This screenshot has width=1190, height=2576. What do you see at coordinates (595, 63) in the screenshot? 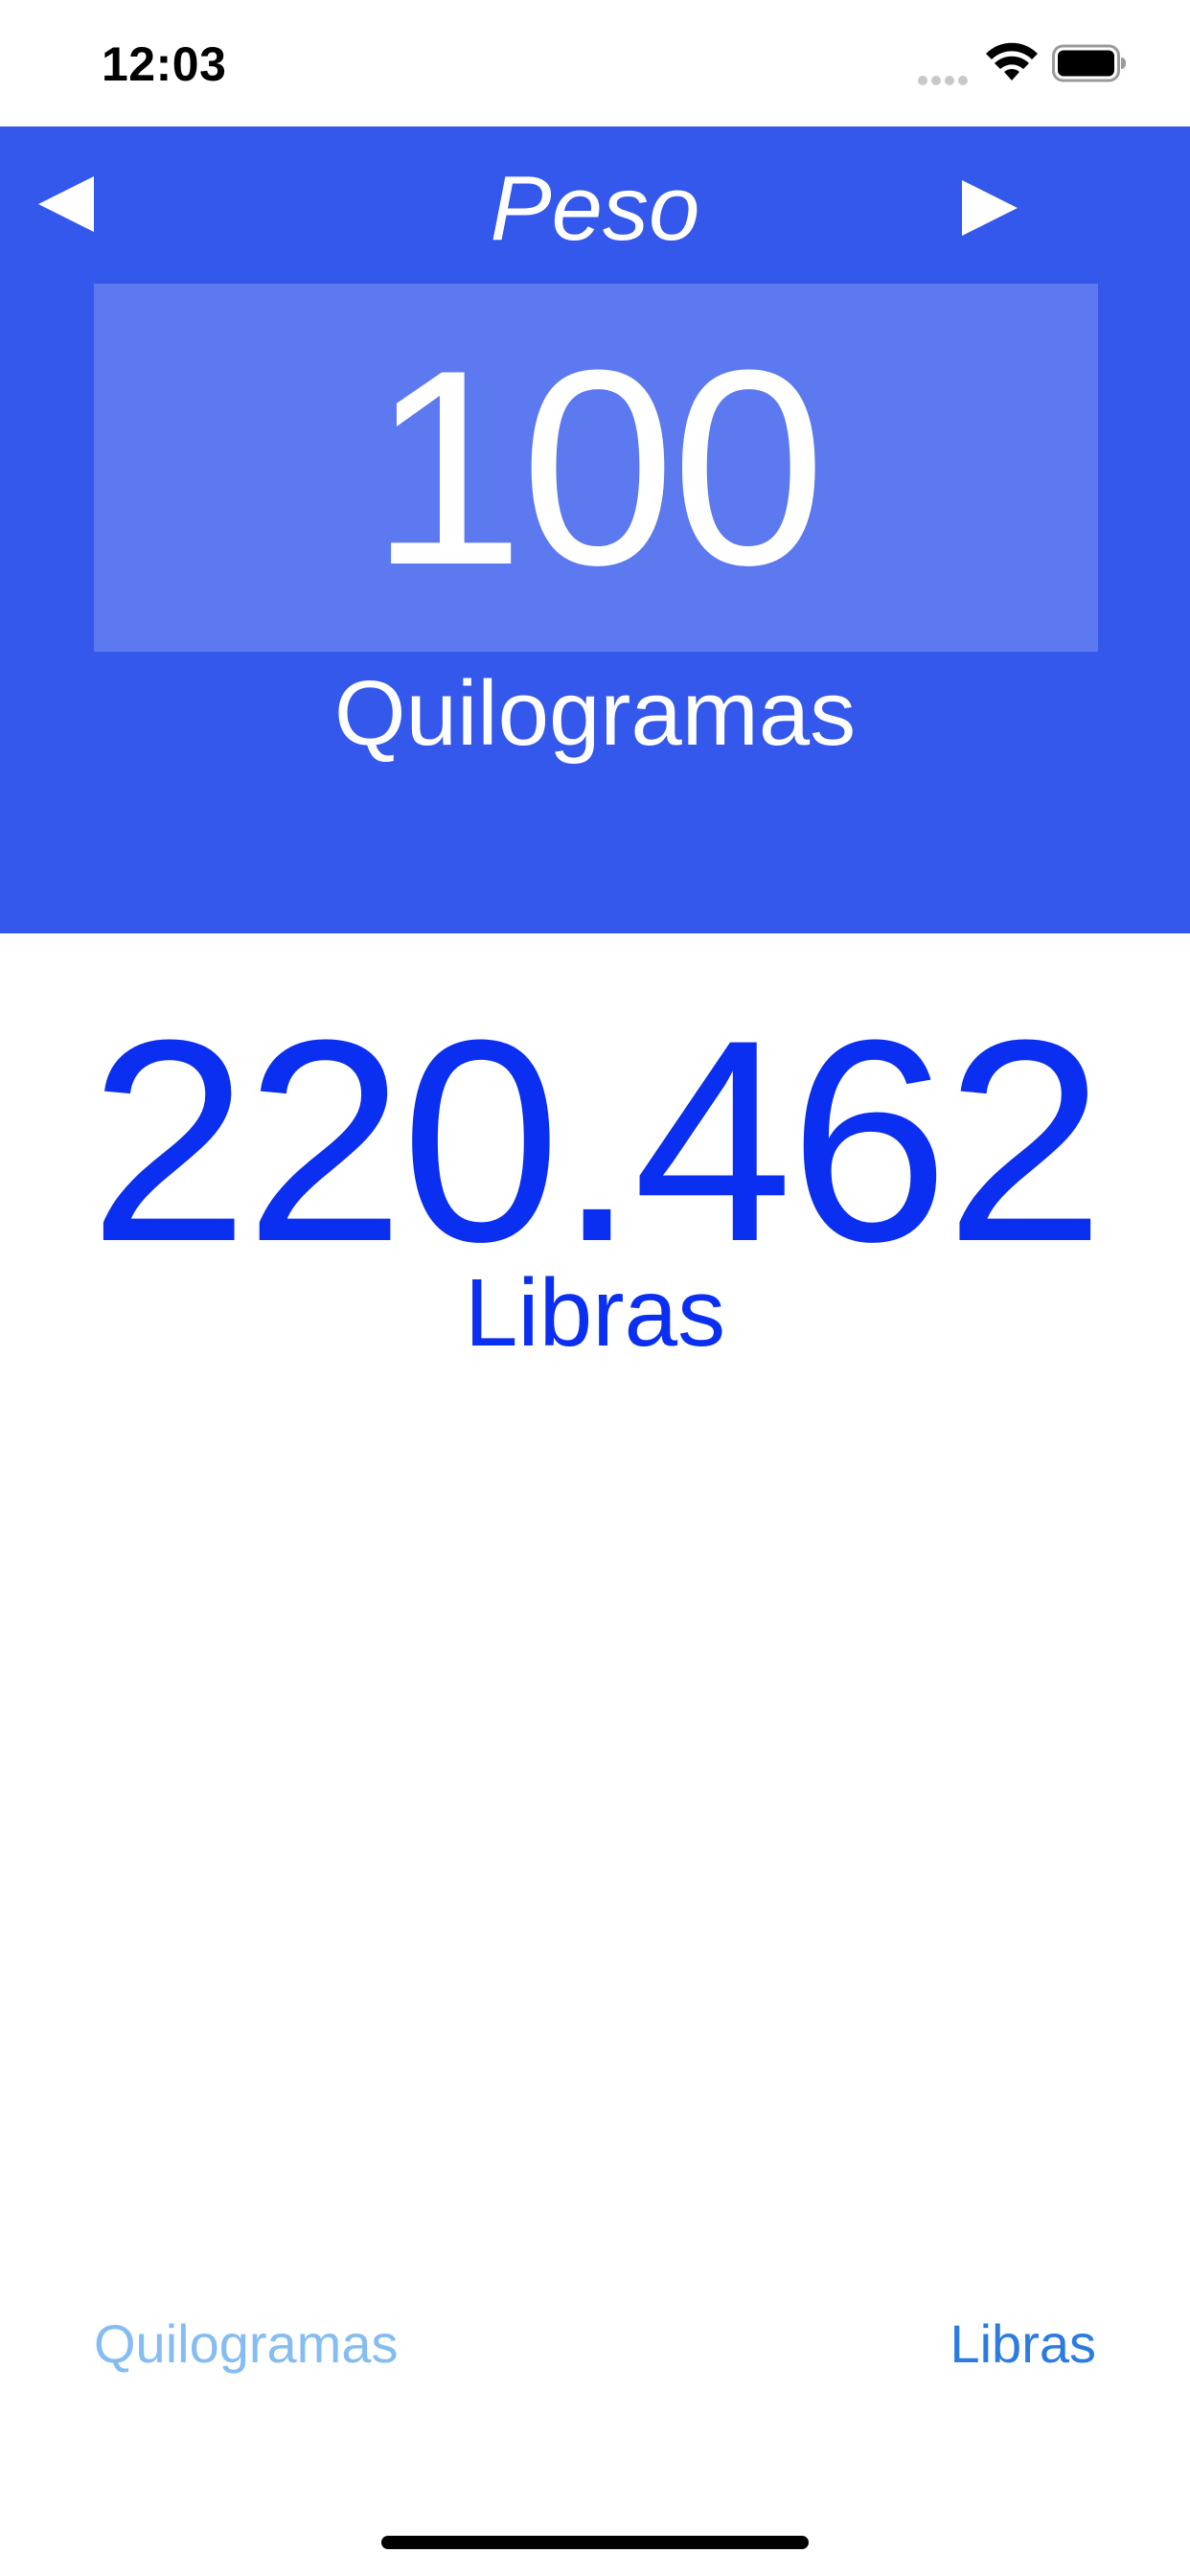
I see `status-bar: 12:03` at bounding box center [595, 63].